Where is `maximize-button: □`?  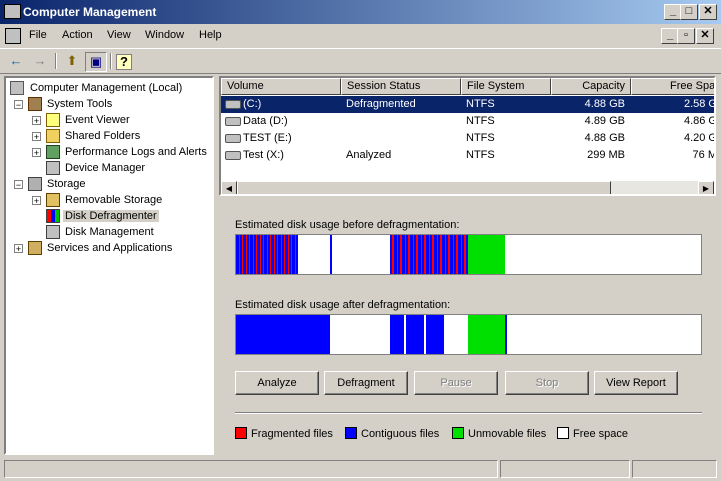 maximize-button: □ is located at coordinates (689, 12).